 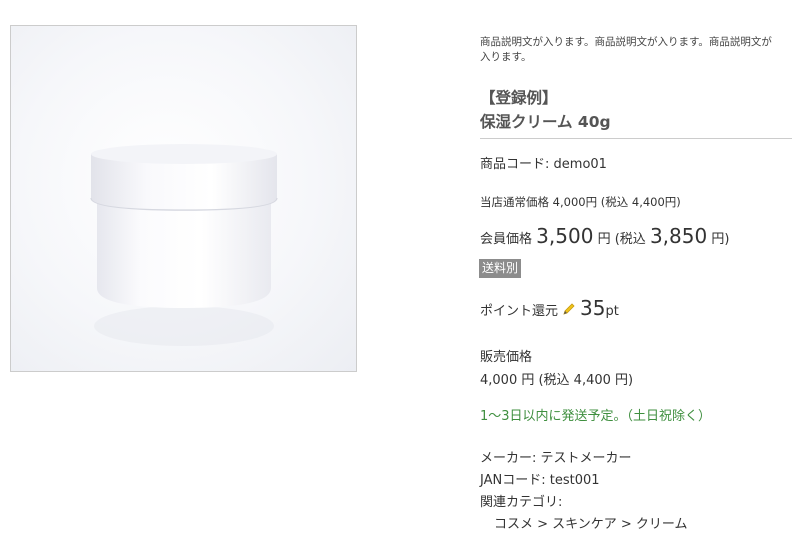 What do you see at coordinates (556, 458) in the screenshot?
I see `maker: メーカー: テストメーカー` at bounding box center [556, 458].